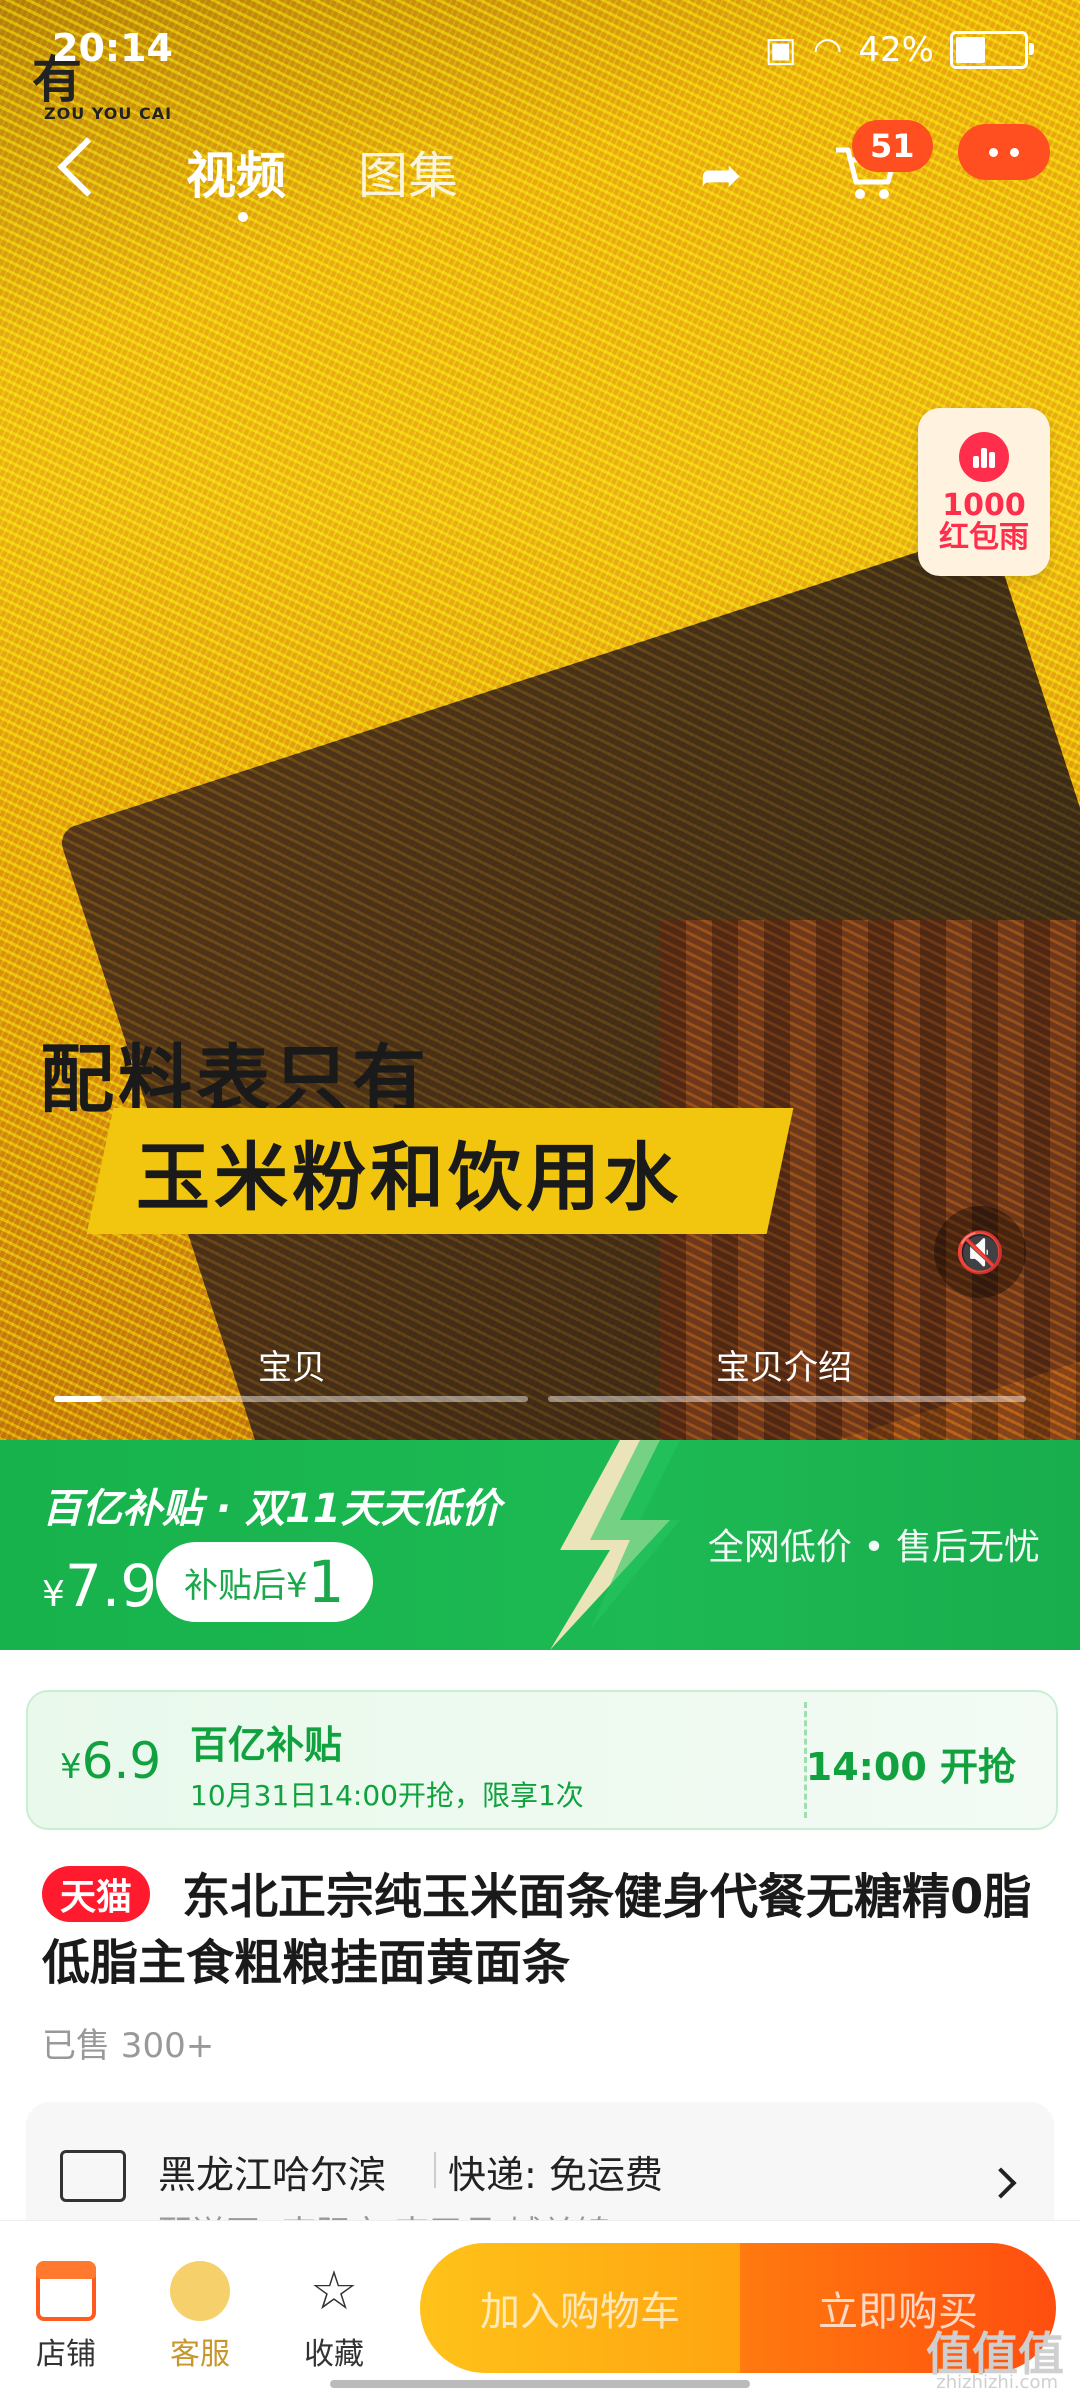 The width and height of the screenshot is (1080, 2401). Describe the element at coordinates (540, 175) in the screenshot. I see `top-nav: 视频 图集 ➦ 51` at that location.